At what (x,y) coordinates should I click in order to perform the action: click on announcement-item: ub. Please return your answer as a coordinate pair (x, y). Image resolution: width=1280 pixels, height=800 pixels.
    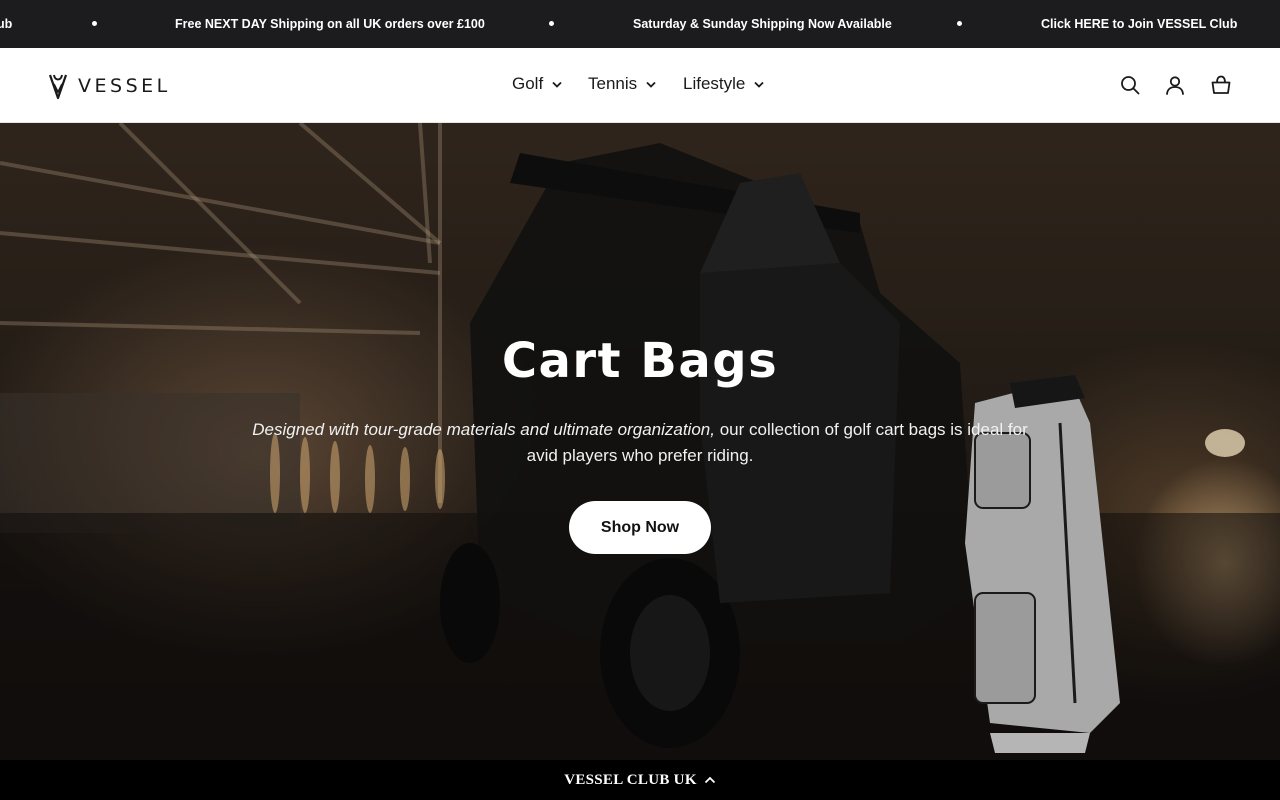
    Looking at the image, I should click on (6, 24).